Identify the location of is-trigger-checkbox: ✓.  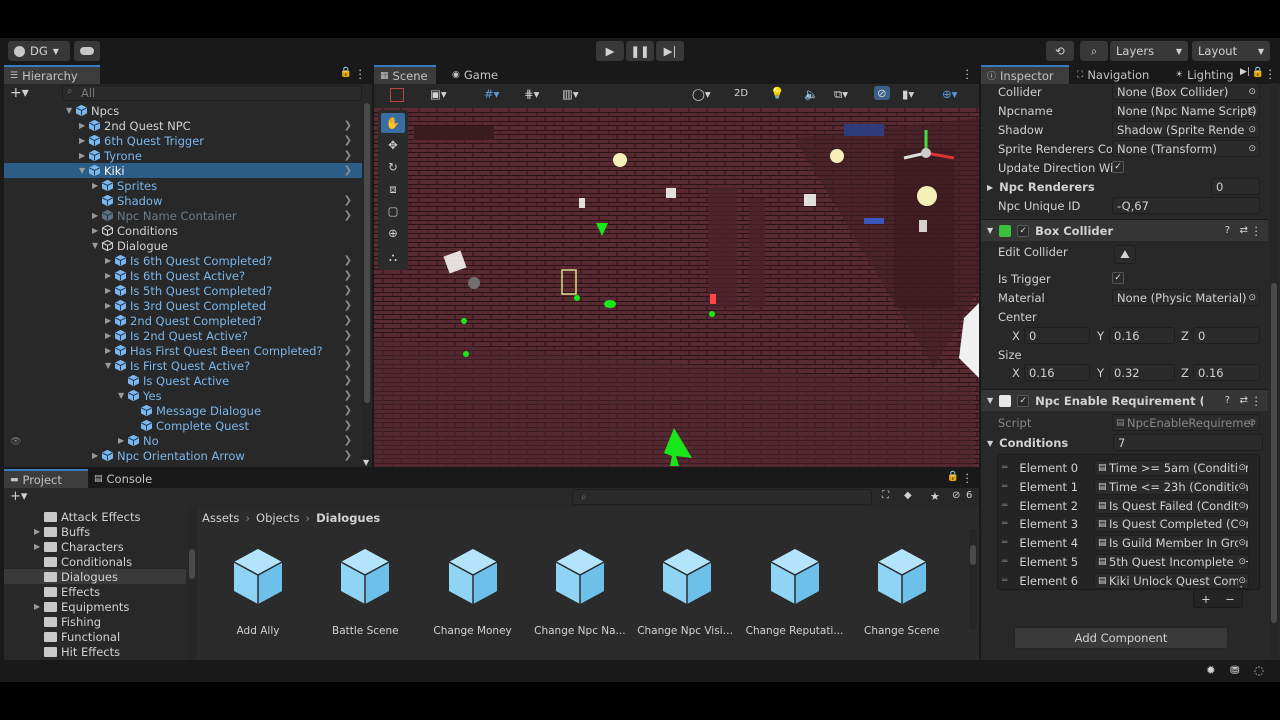
(1118, 278).